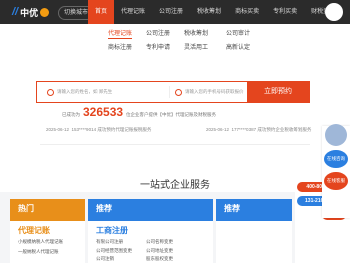 Image resolution: width=350 pixels, height=263 pixels. Describe the element at coordinates (334, 12) in the screenshot. I see `user-avatar-button` at that location.